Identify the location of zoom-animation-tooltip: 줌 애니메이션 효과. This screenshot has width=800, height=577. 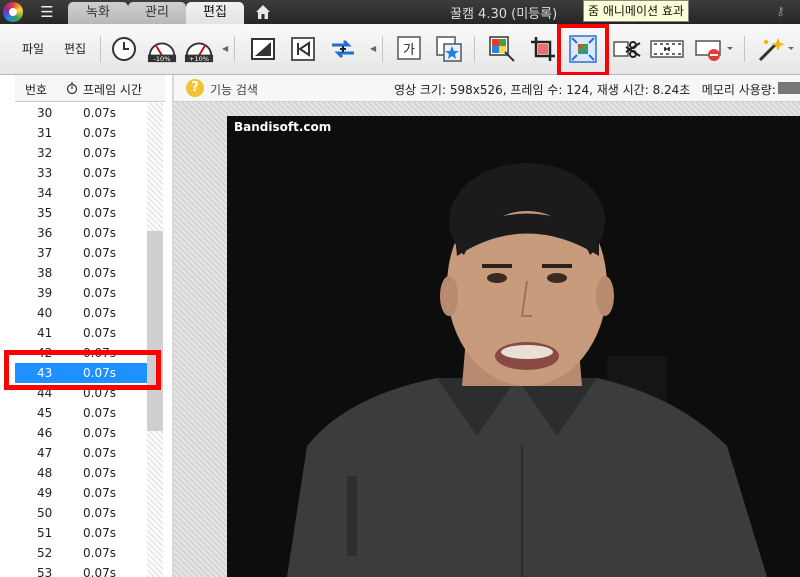
(636, 11).